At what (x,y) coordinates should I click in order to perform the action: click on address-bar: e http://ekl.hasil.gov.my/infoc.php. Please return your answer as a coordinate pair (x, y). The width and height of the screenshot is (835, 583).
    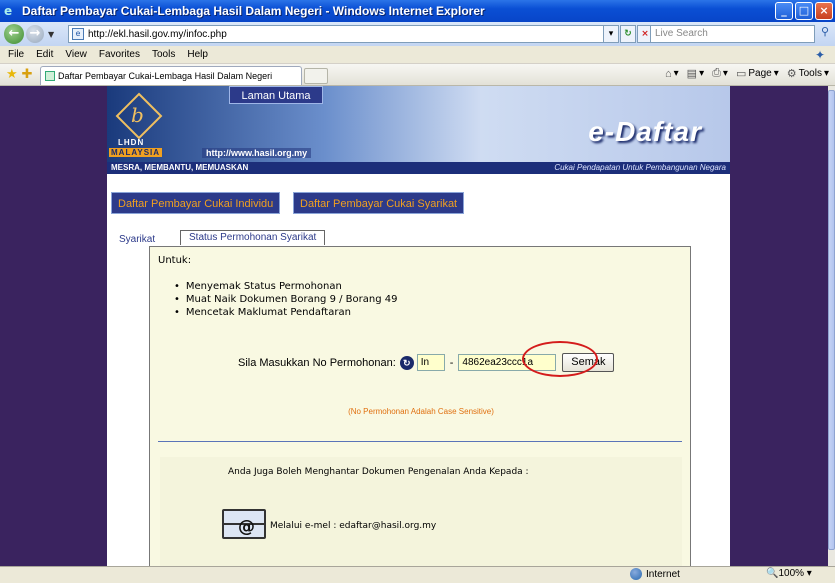
    Looking at the image, I should click on (336, 34).